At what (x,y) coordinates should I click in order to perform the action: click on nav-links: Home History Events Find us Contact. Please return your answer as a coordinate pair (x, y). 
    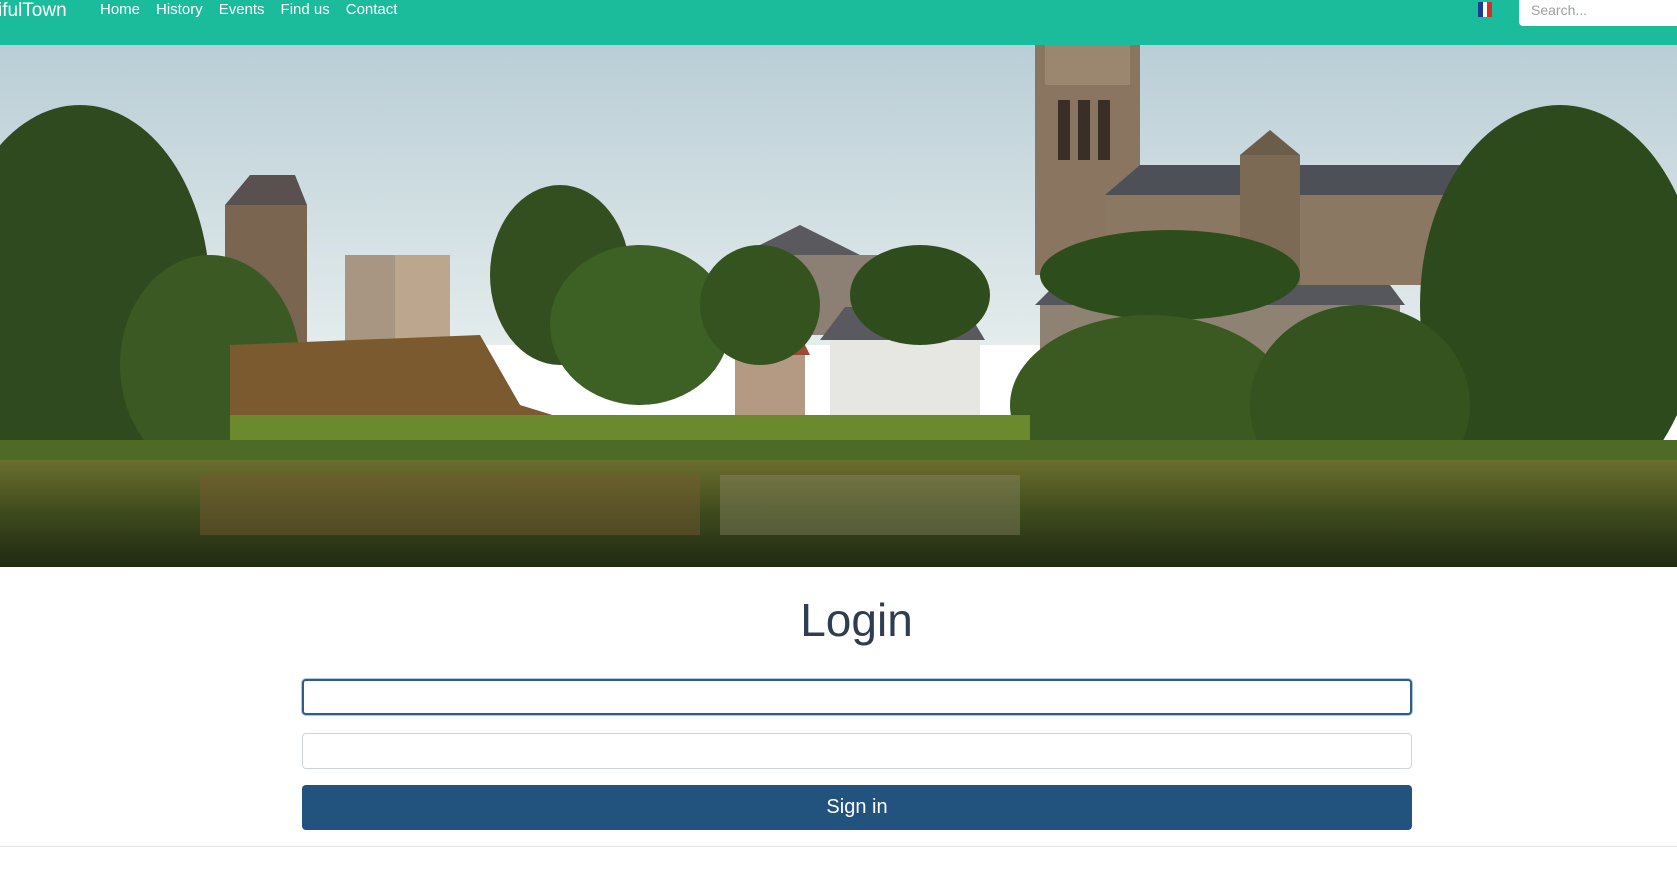
    Looking at the image, I should click on (248, 10).